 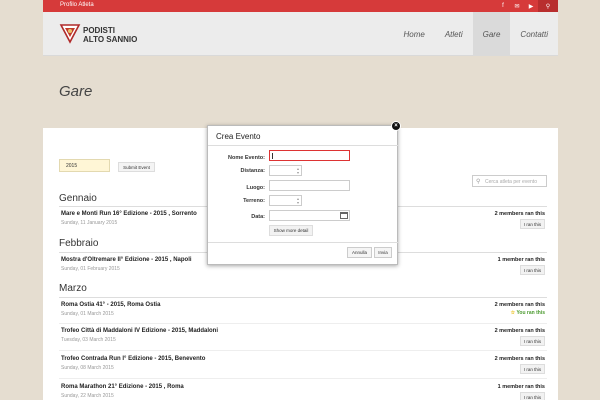 What do you see at coordinates (246, 158) in the screenshot?
I see `nome-evento-label: Nome Evento:` at bounding box center [246, 158].